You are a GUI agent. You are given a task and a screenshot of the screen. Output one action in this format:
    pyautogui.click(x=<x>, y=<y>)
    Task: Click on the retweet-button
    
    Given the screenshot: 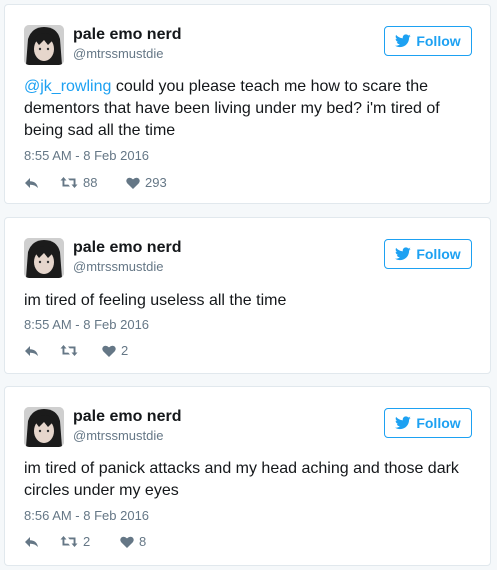 What is the action you would take?
    pyautogui.click(x=81, y=350)
    